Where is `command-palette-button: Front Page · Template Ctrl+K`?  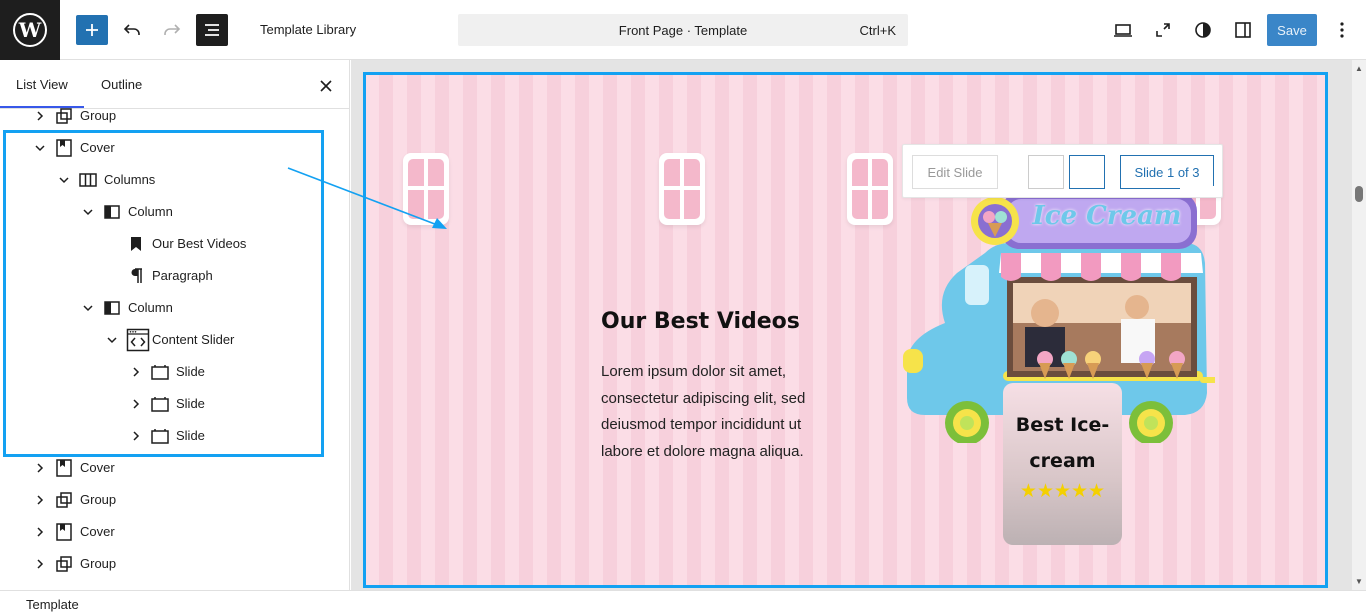
command-palette-button: Front Page · Template Ctrl+K is located at coordinates (683, 30).